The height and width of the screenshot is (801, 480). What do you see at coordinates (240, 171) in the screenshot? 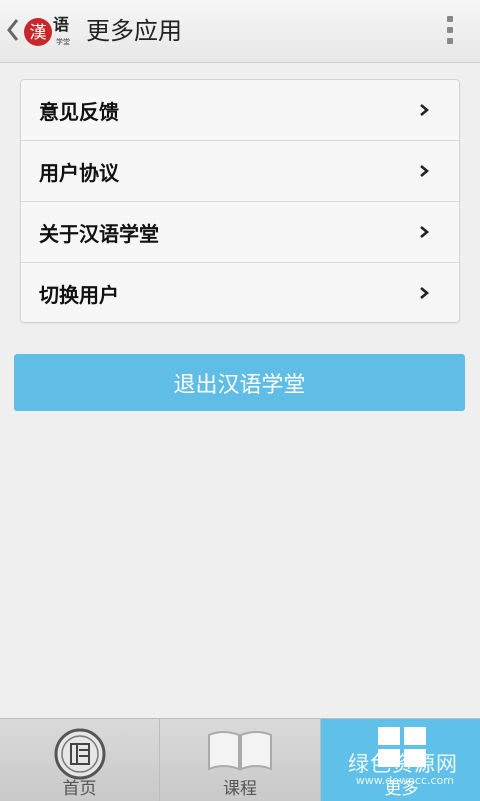
I see `list-item-user-agreement: 用户协议` at bounding box center [240, 171].